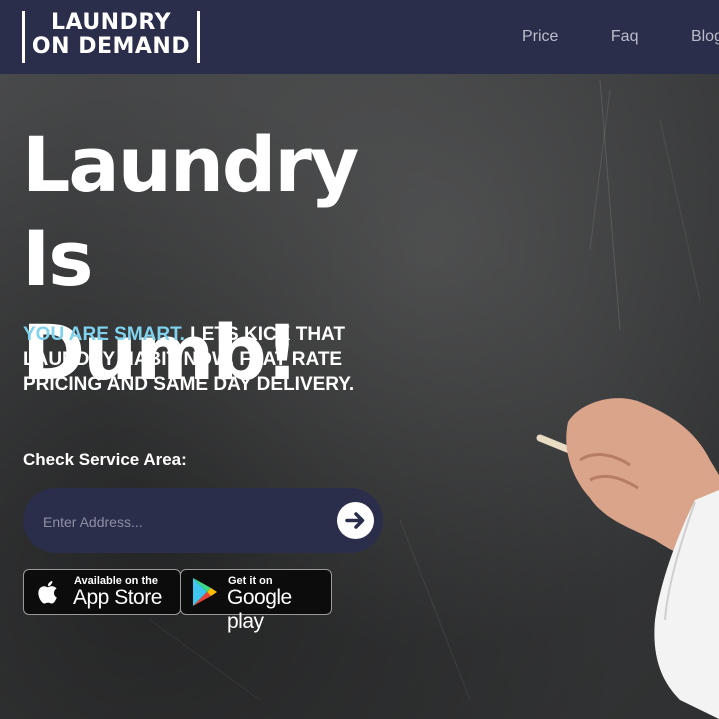 This screenshot has width=719, height=719. What do you see at coordinates (105, 459) in the screenshot?
I see `service-area-label: Check Service Area:` at bounding box center [105, 459].